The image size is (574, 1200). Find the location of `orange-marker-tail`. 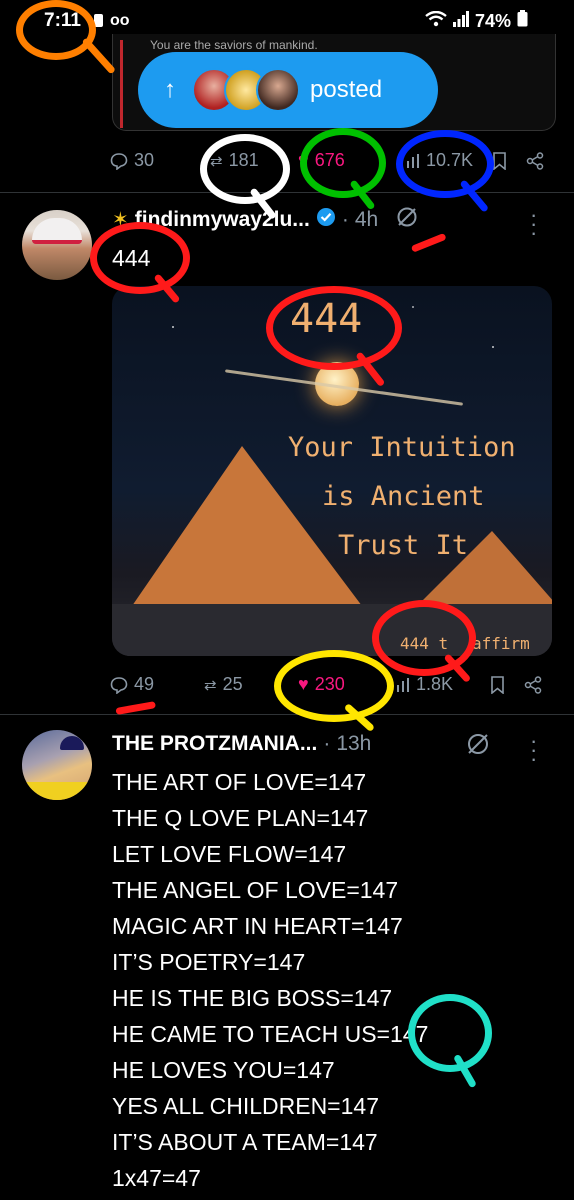

orange-marker-tail is located at coordinates (99, 56).